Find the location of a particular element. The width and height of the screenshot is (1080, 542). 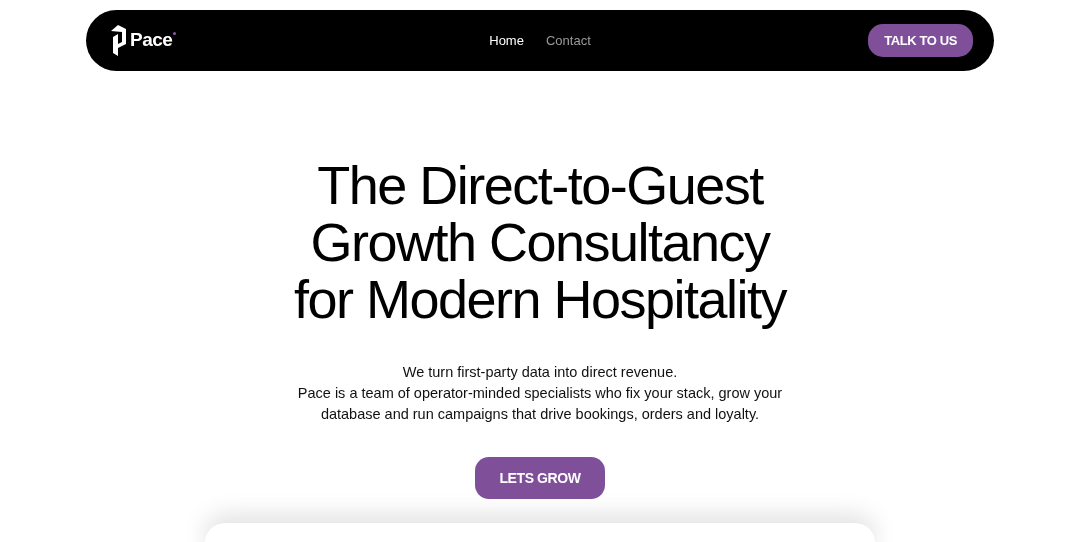

lets-grow-button: LETS GROW is located at coordinates (540, 478).